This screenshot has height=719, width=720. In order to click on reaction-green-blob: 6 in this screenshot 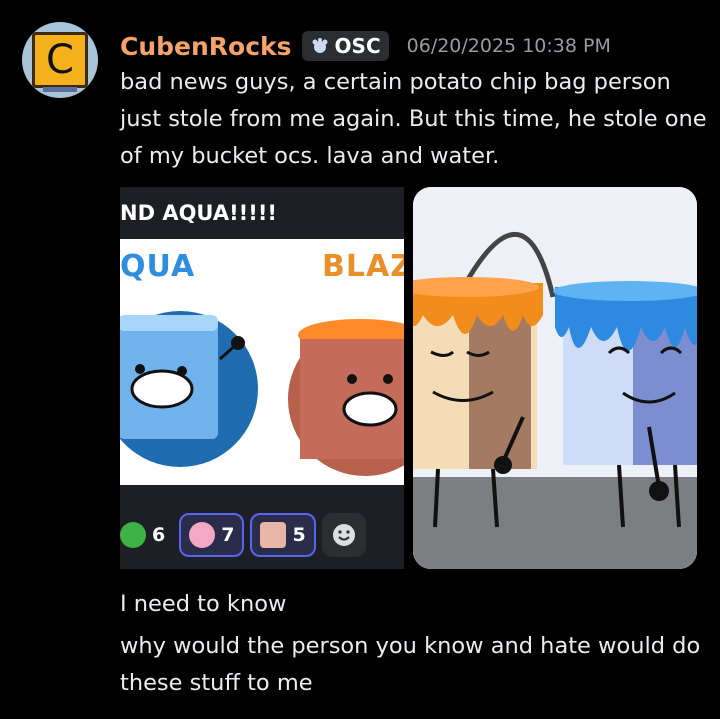, I will do `click(146, 535)`.